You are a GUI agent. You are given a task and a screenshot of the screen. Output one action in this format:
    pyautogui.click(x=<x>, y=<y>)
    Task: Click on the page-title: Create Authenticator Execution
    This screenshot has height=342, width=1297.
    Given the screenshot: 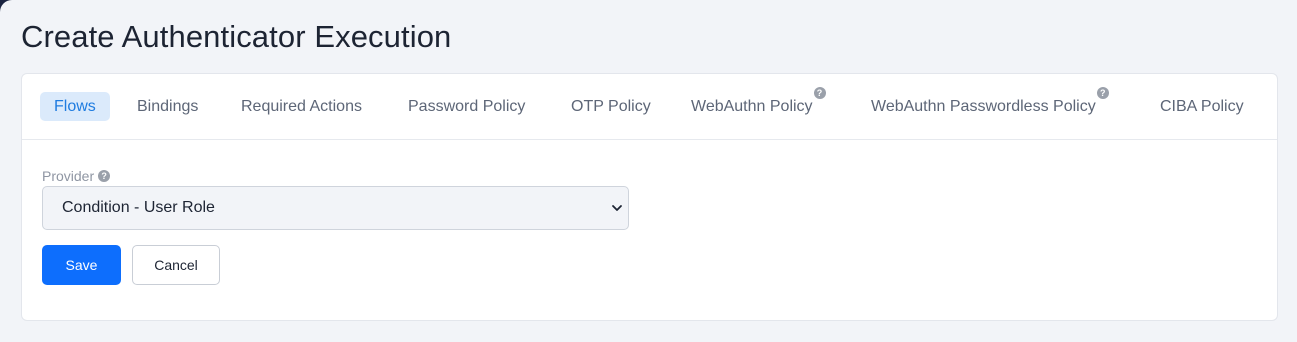 What is the action you would take?
    pyautogui.click(x=236, y=36)
    